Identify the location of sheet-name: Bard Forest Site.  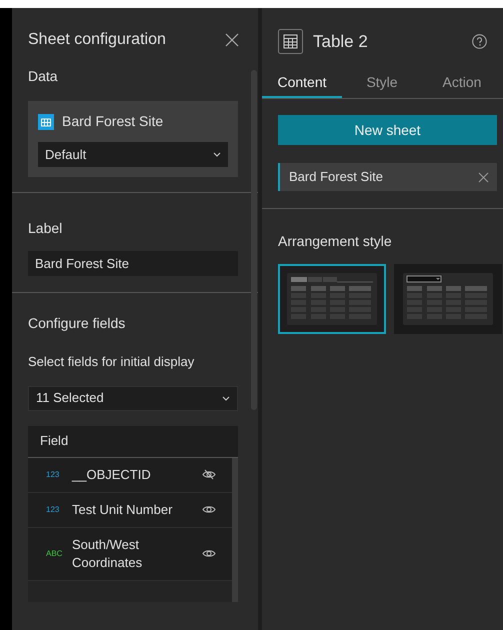
(336, 177).